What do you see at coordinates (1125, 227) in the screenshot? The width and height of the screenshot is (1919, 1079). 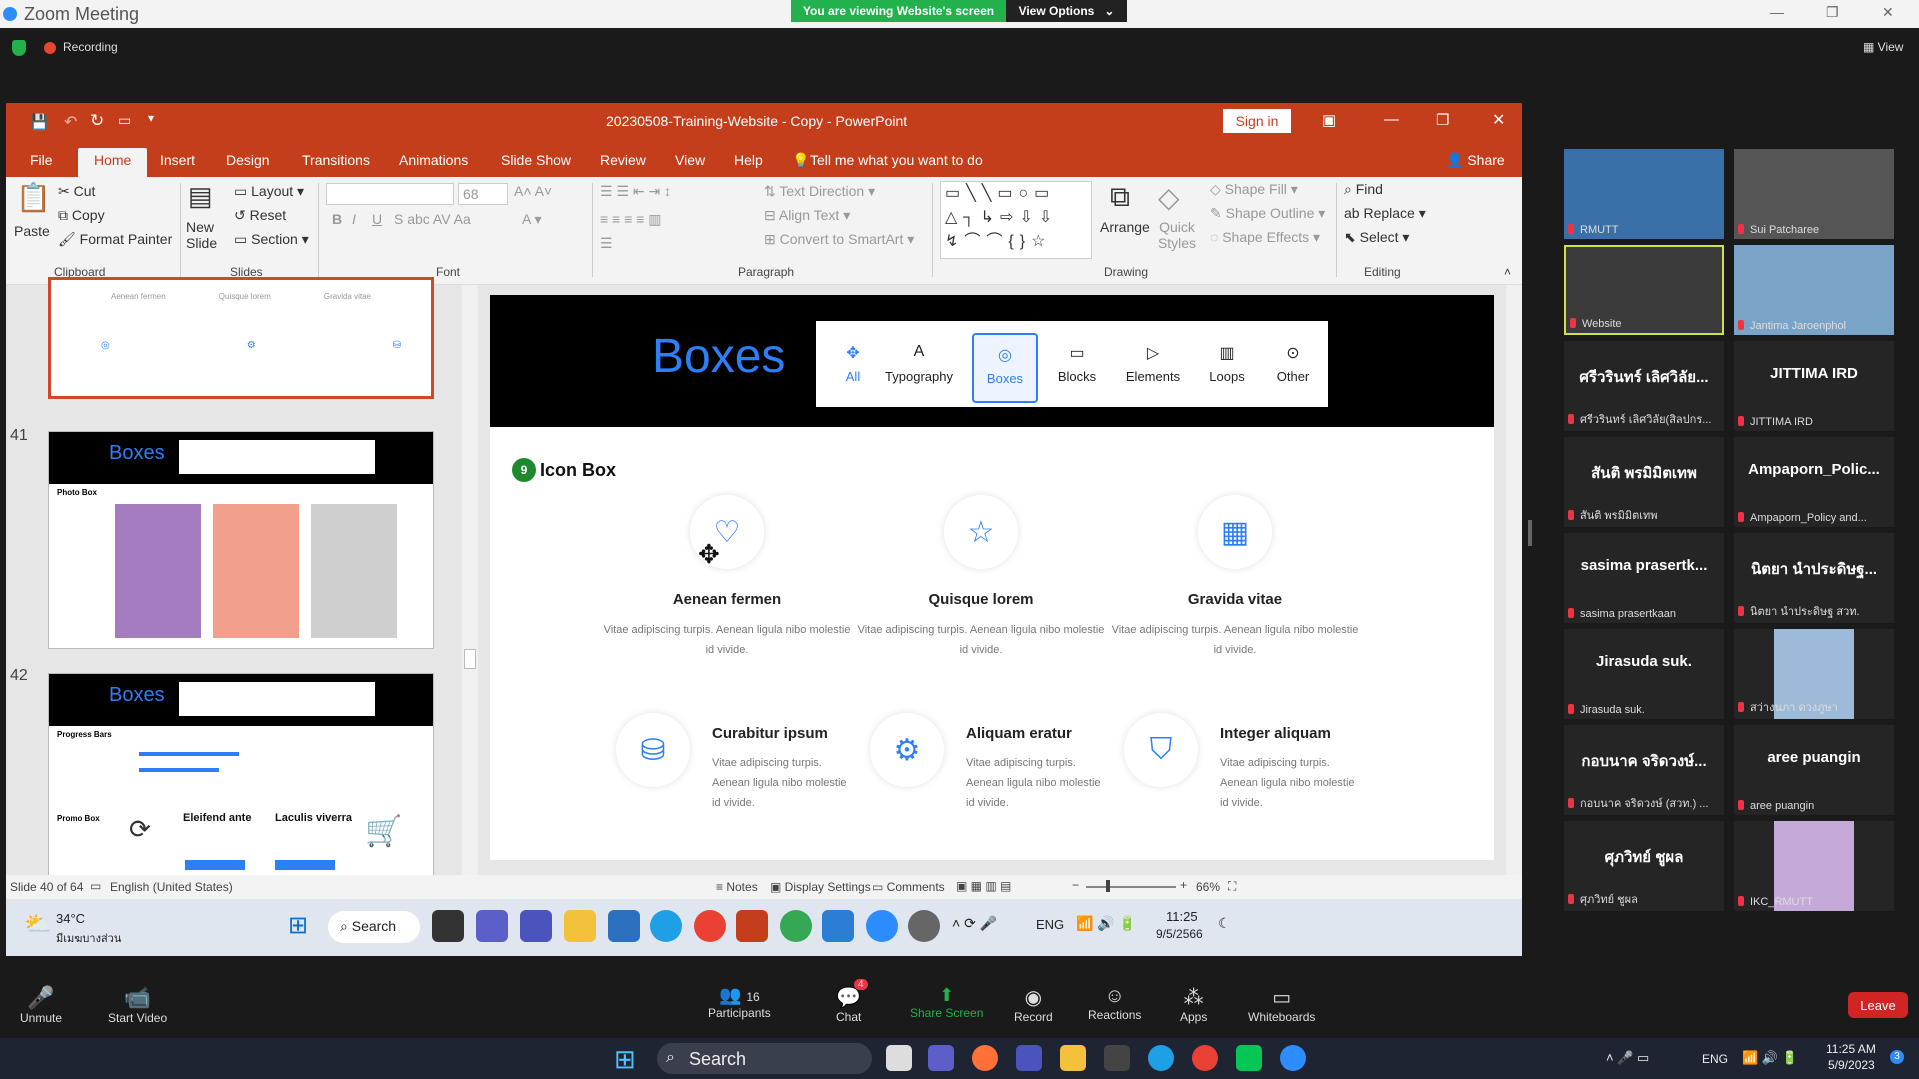 I see `arrange-button: Arrange` at bounding box center [1125, 227].